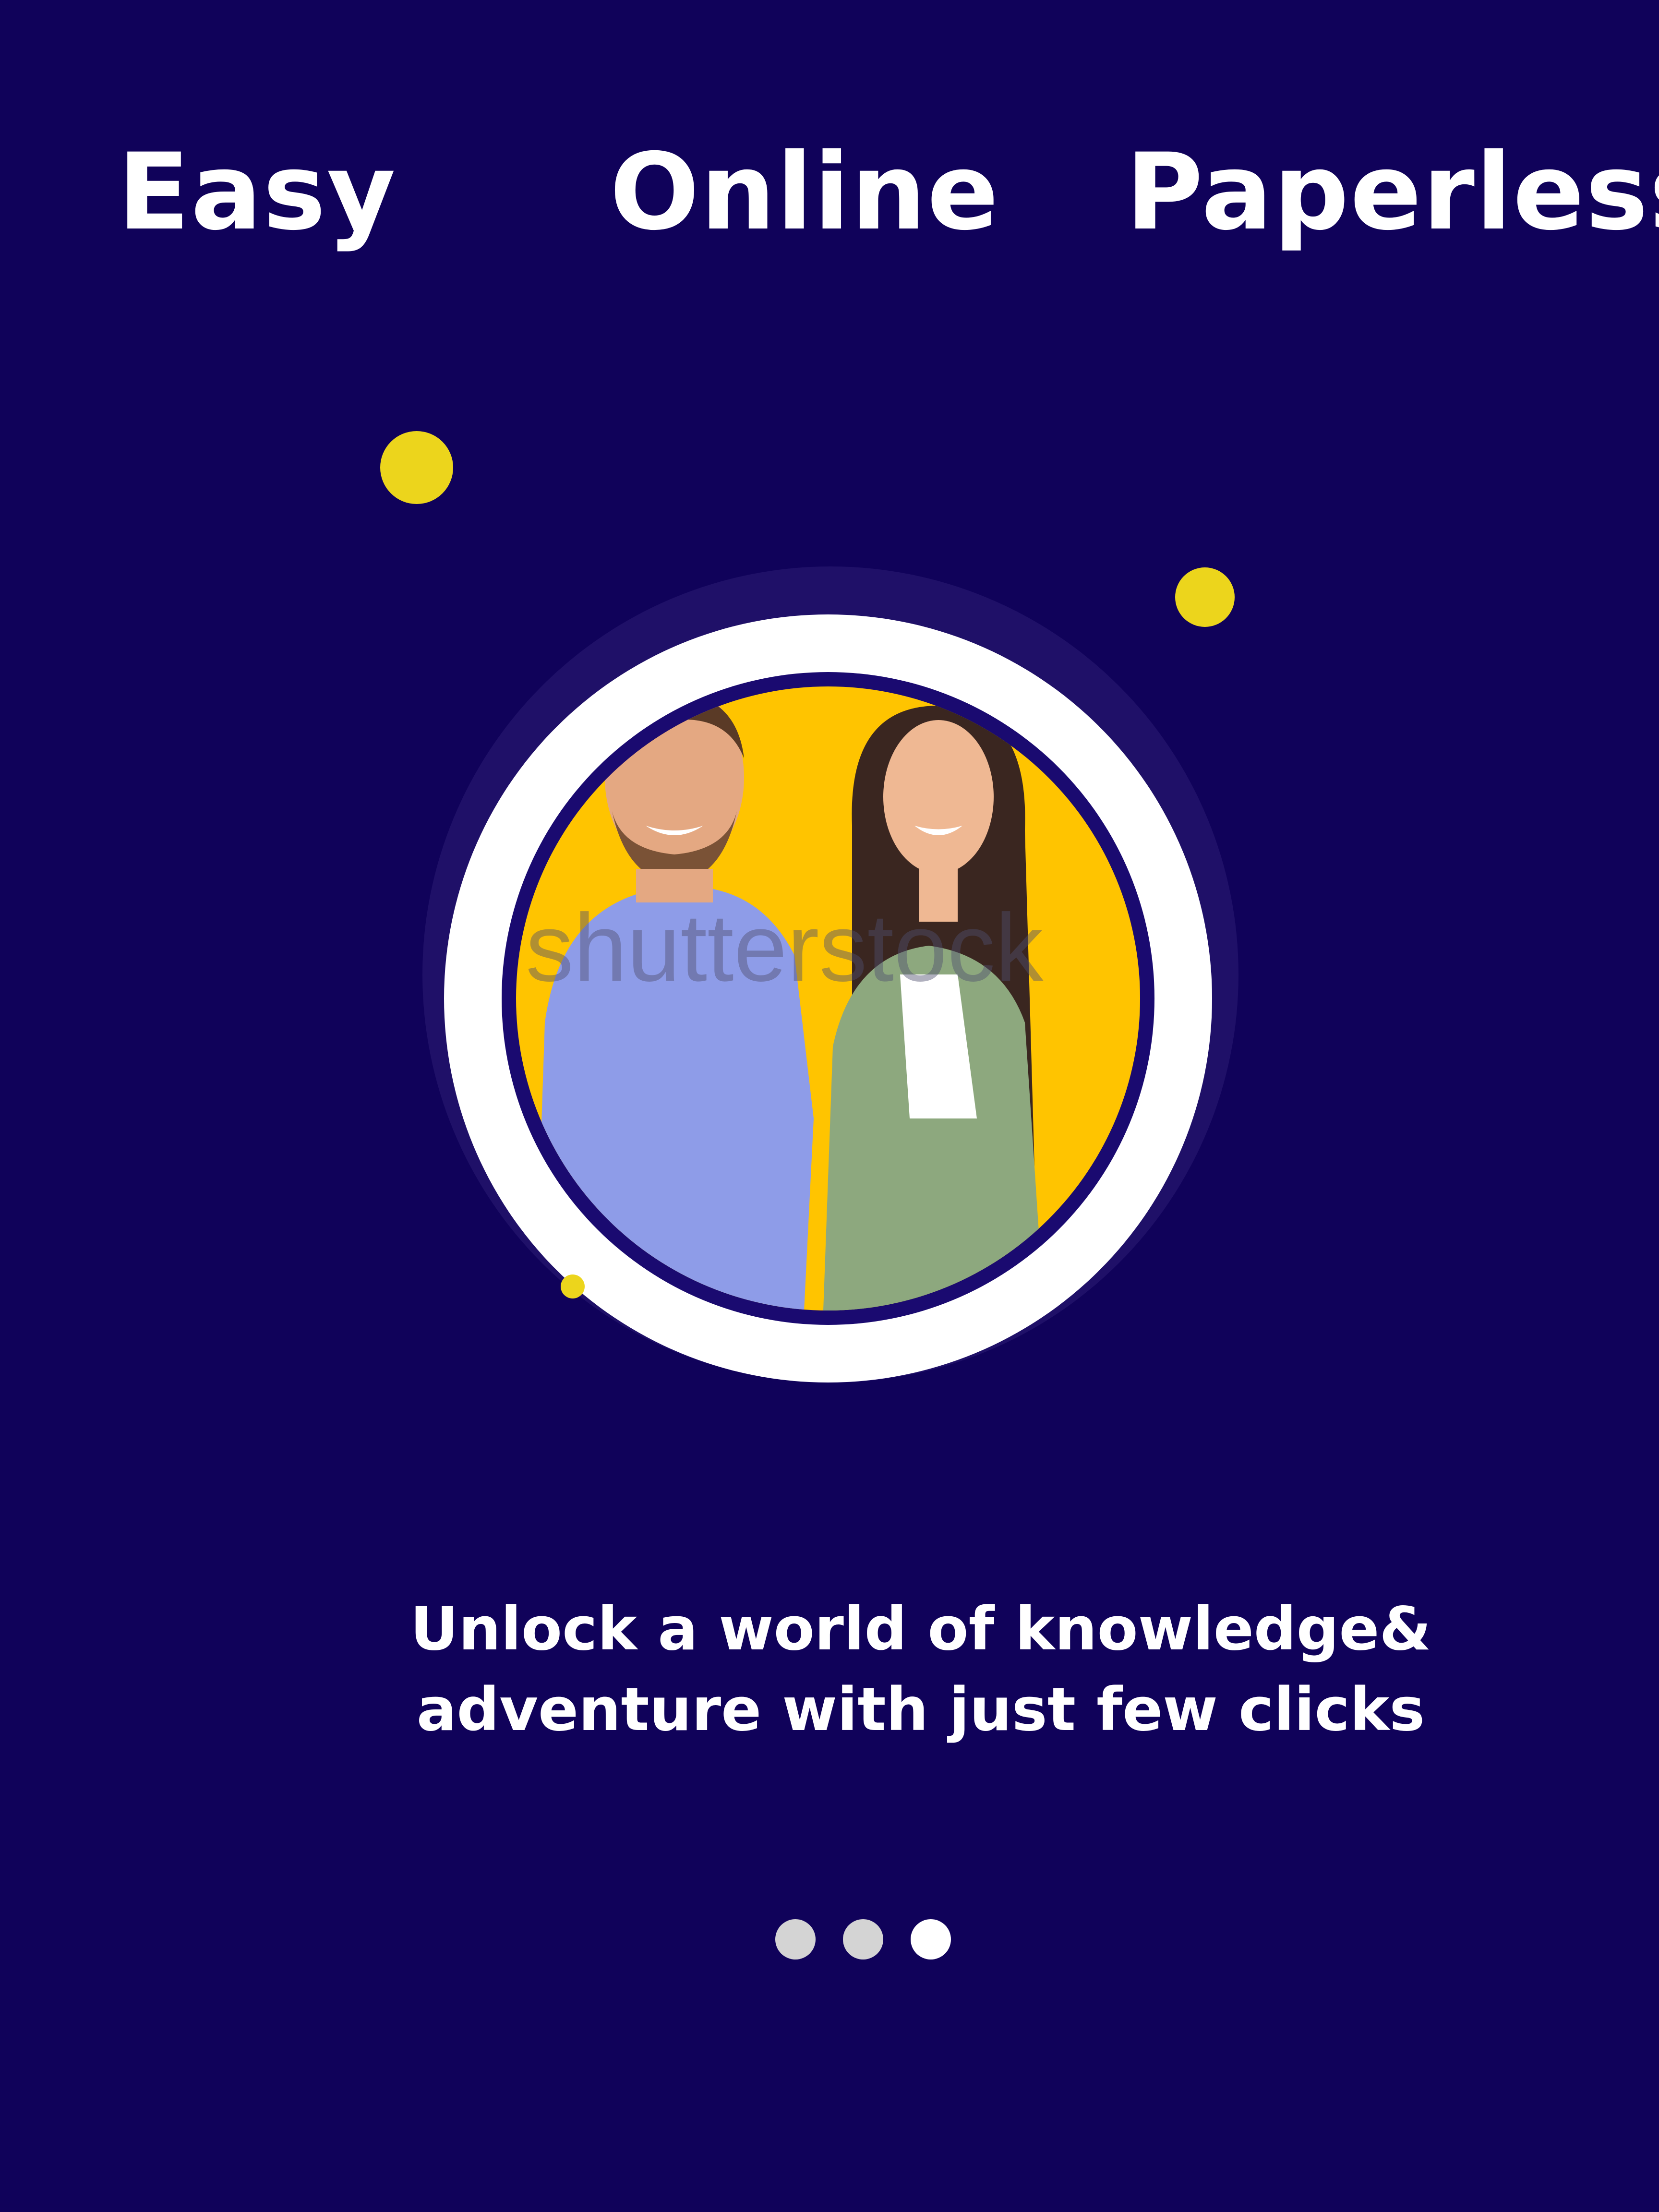 Image resolution: width=1659 pixels, height=2212 pixels. Describe the element at coordinates (257, 192) in the screenshot. I see `header-word-easy: Easy` at that location.